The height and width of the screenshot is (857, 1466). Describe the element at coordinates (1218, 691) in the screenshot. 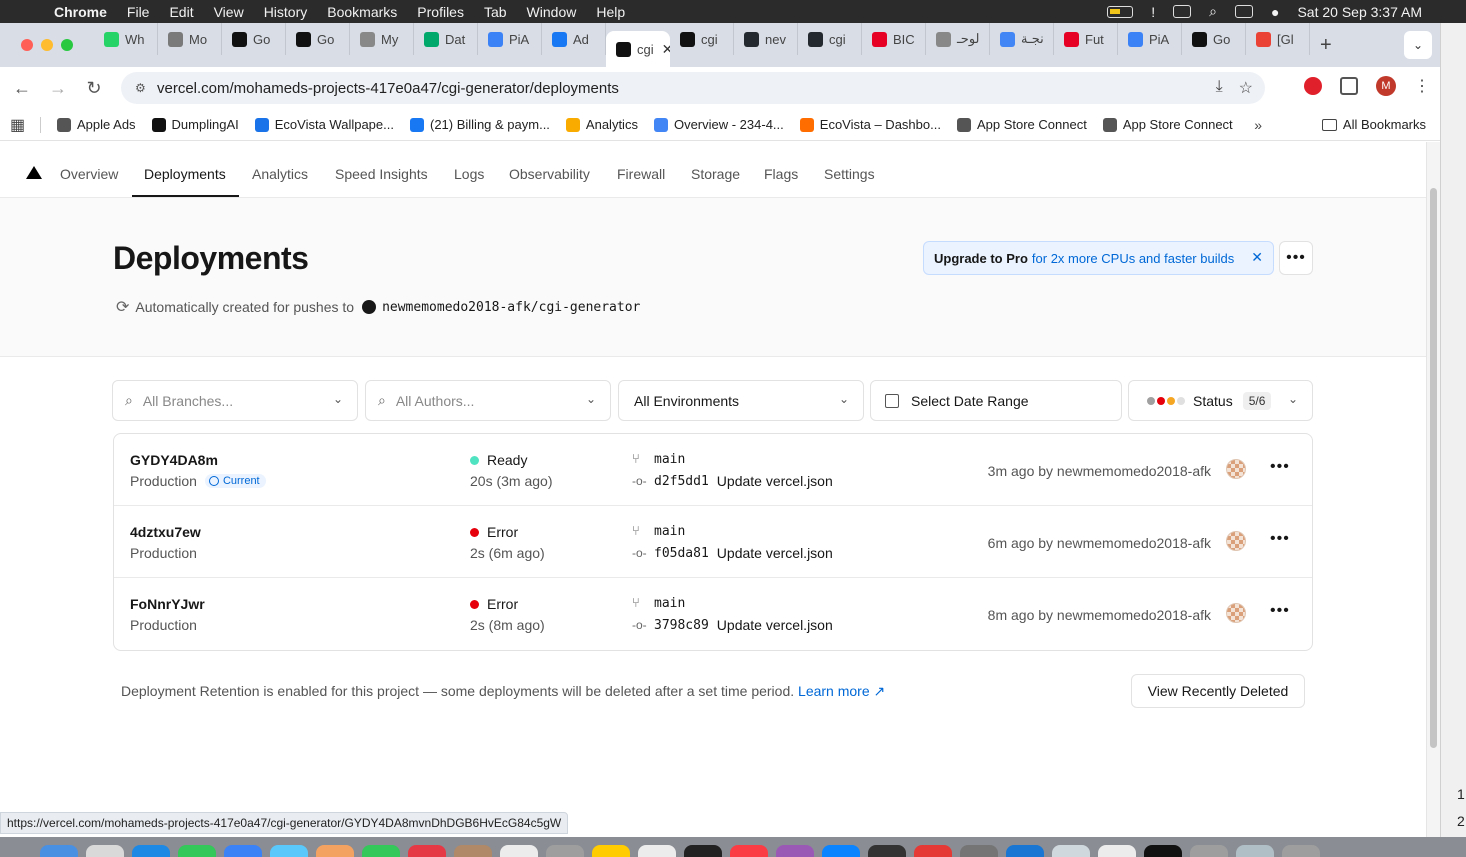

I see `view-recently-deleted-button: View Recently Deleted` at that location.